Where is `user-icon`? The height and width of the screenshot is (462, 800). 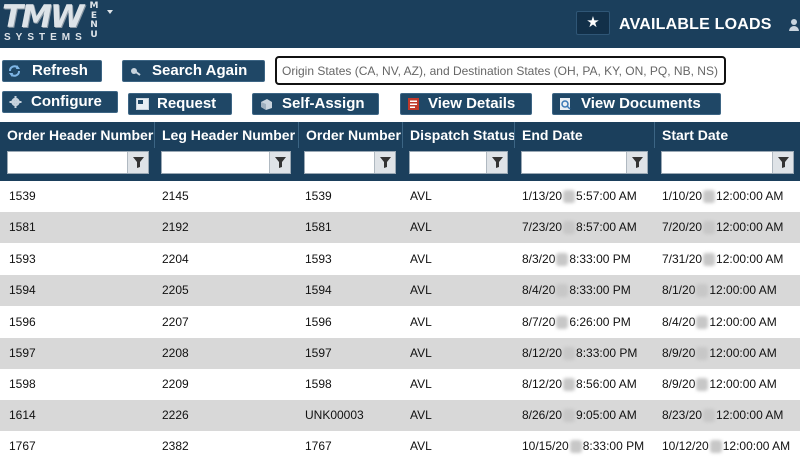
user-icon is located at coordinates (794, 25).